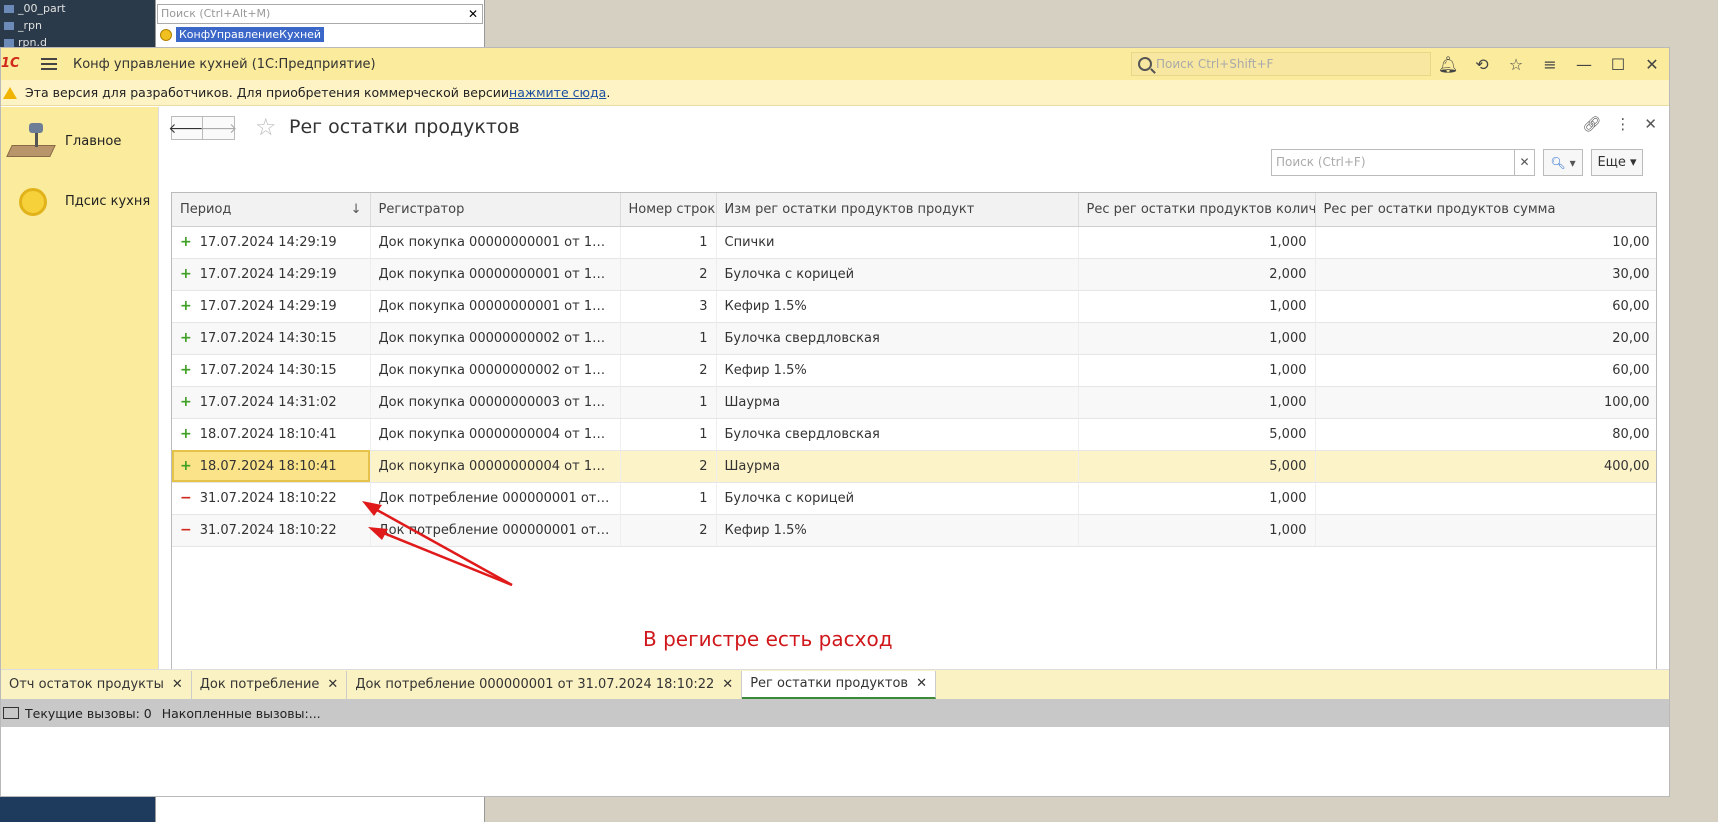 The image size is (1718, 822). Describe the element at coordinates (495, 210) in the screenshot. I see `column-header-registrar: Регистратор` at that location.